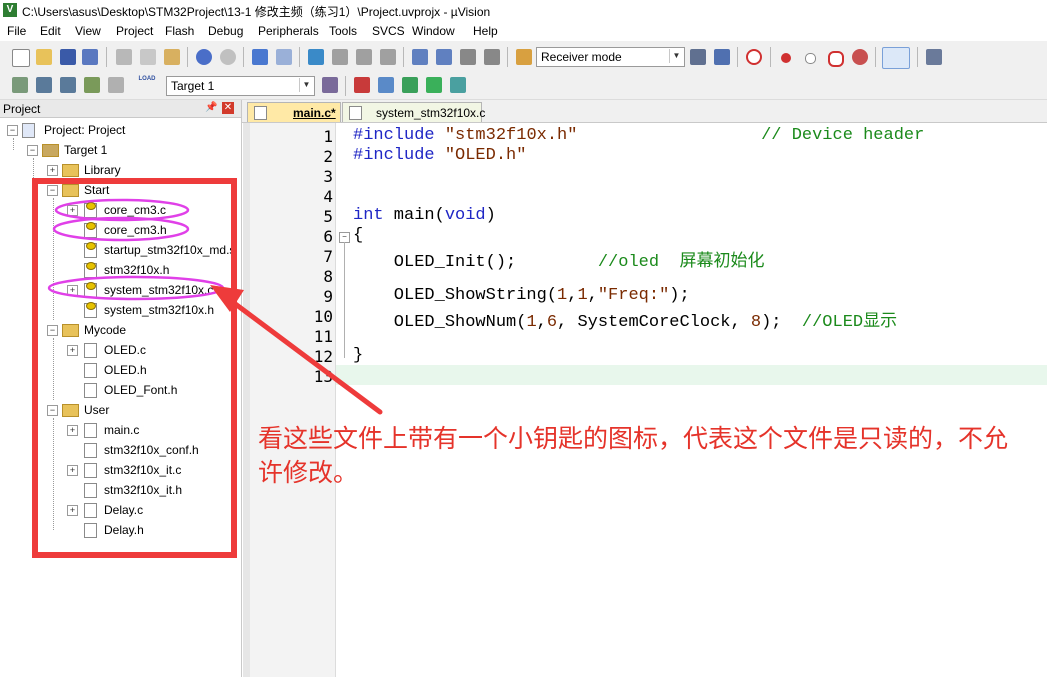 The height and width of the screenshot is (677, 1047). What do you see at coordinates (633, 455) in the screenshot?
I see `annotation-text: 看这些文件上带有一个小钥匙的图标，代表这个文件是只读的，不允许修改。` at bounding box center [633, 455].